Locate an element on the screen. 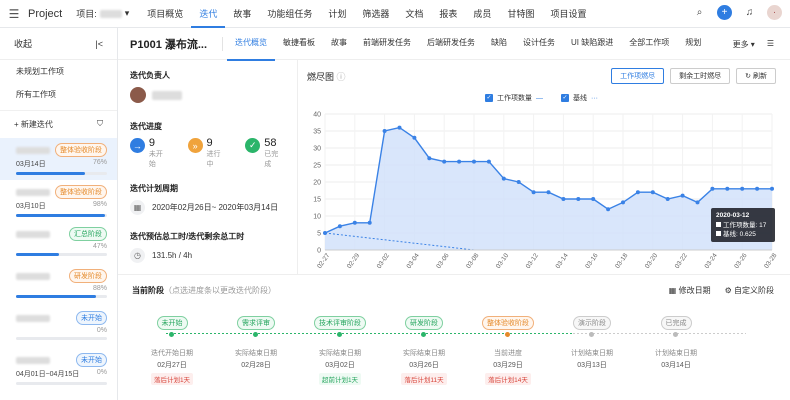 The image size is (790, 400). stage-date: 03月02日 is located at coordinates (340, 365).